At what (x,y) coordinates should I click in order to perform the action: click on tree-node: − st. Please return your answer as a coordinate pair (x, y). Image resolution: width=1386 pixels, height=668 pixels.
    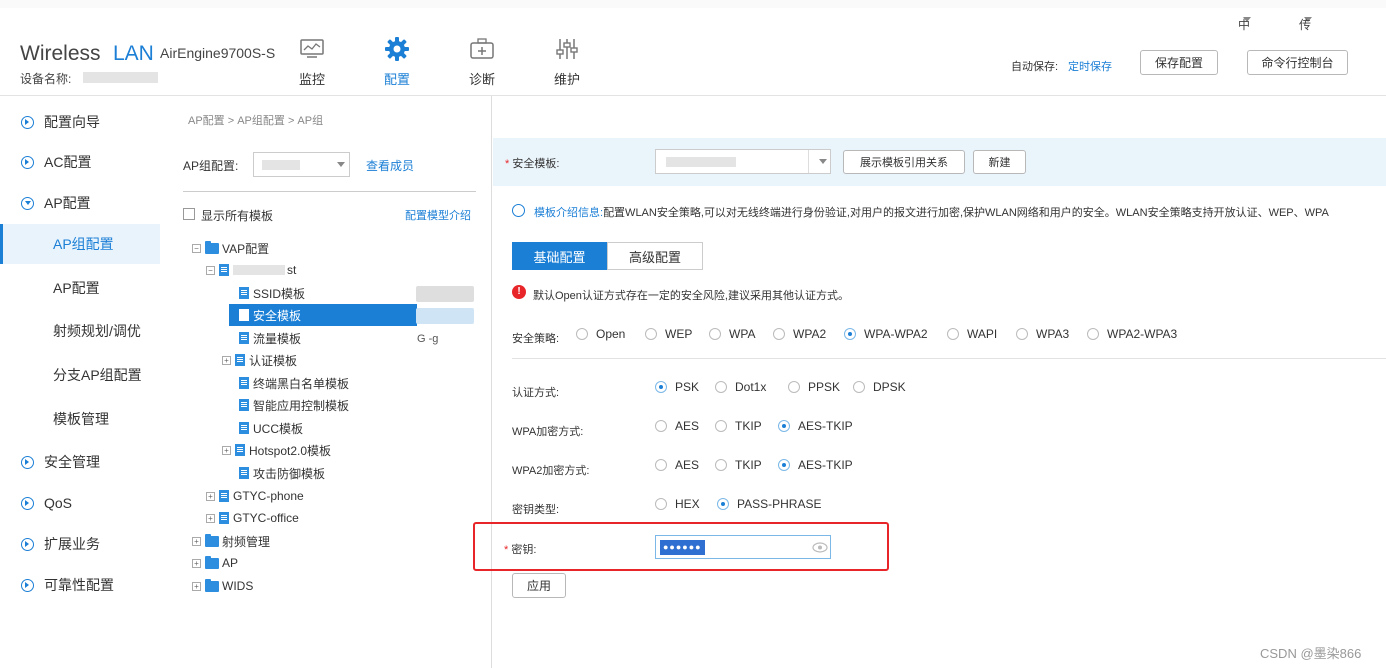
    Looking at the image, I should click on (251, 270).